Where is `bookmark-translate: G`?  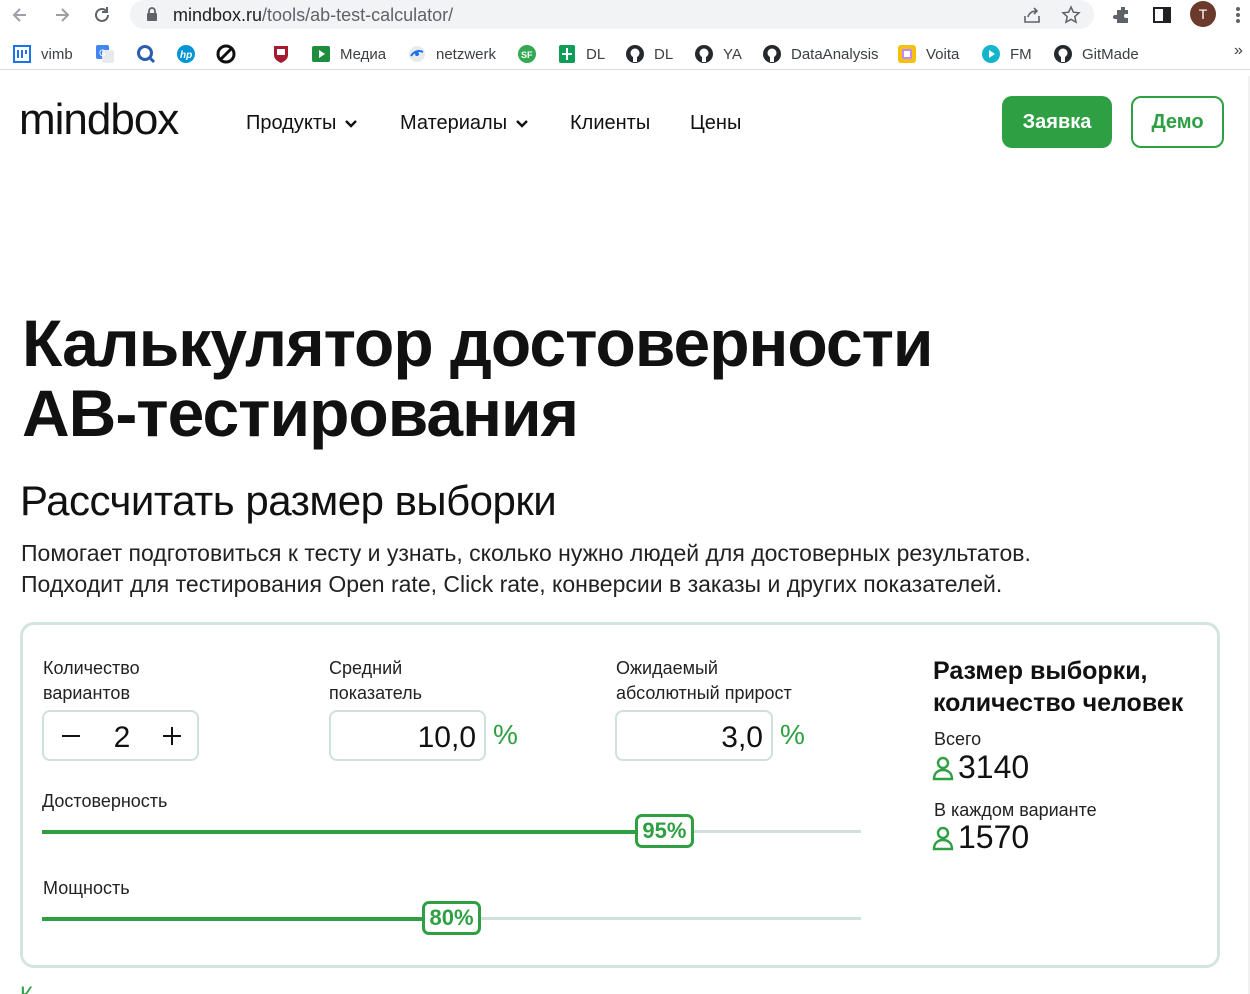
bookmark-translate: G is located at coordinates (105, 54).